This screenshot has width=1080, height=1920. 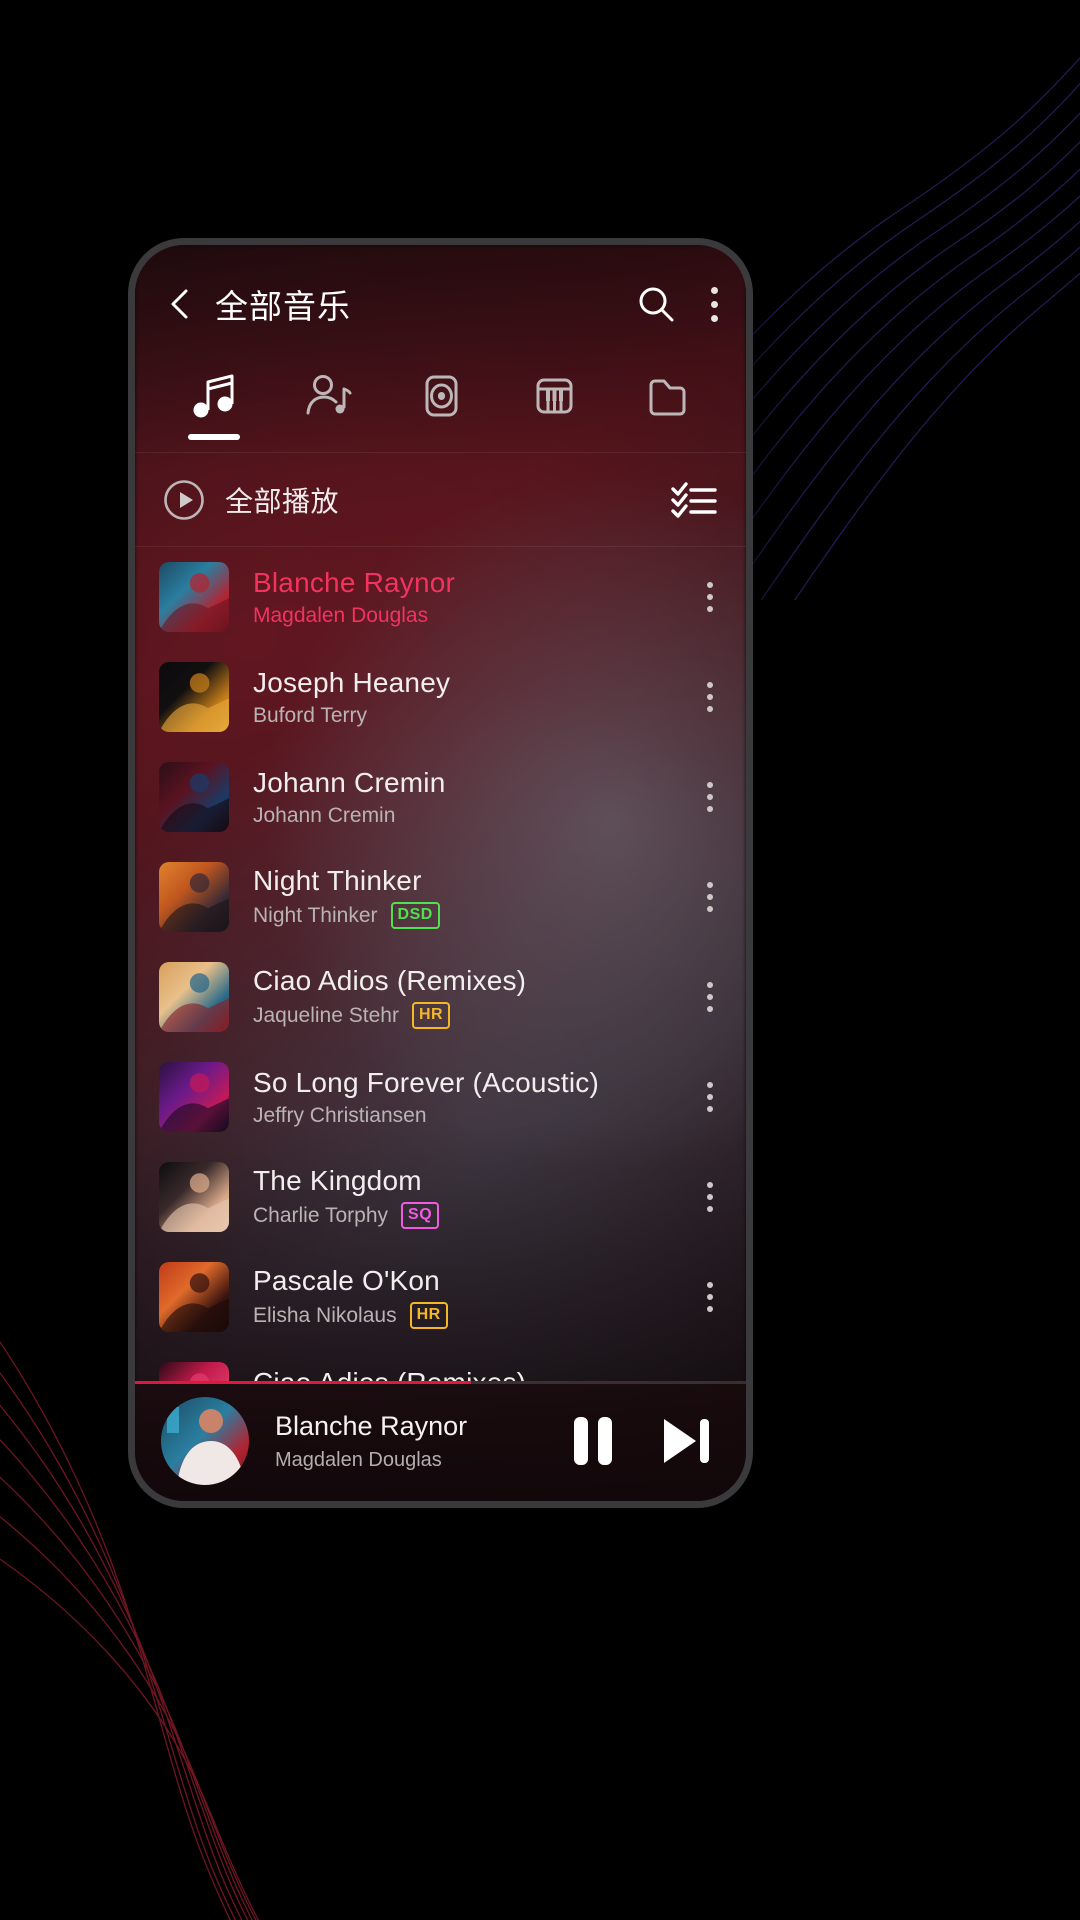 What do you see at coordinates (466, 1015) in the screenshot?
I see `song-subtitle-row: Jaqueline Stehr HR` at bounding box center [466, 1015].